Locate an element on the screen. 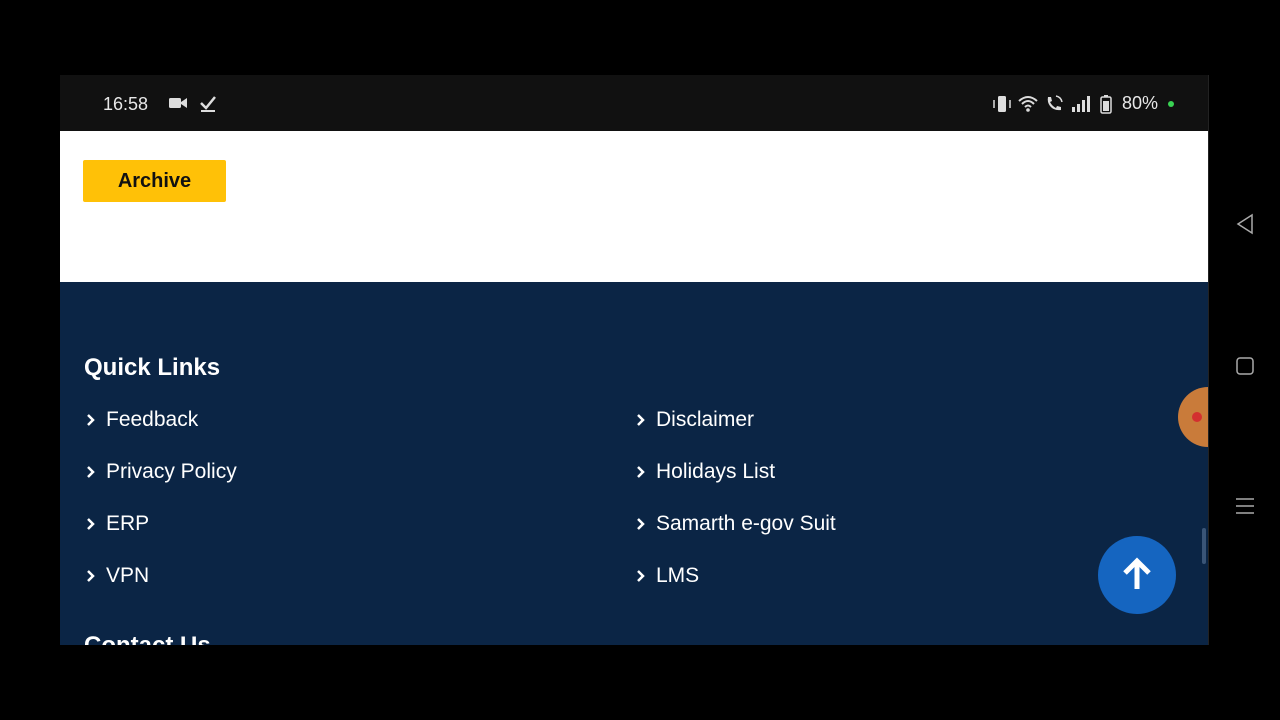 This screenshot has height=720, width=1280. navigation-bar is located at coordinates (1244, 360).